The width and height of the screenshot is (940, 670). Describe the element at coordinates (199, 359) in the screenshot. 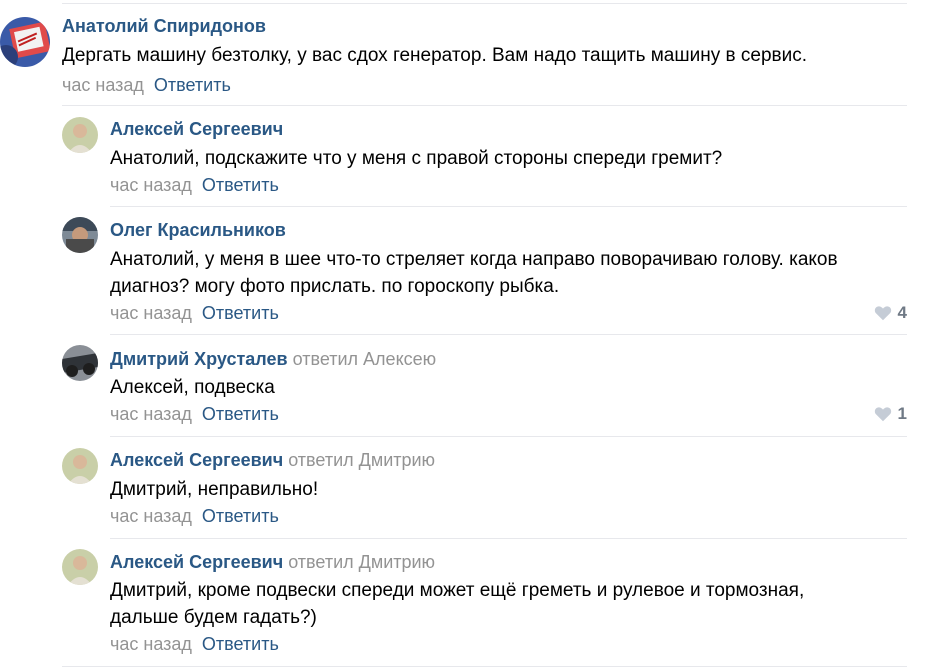

I see `comment-author: Дмитрий Хрусталев` at that location.